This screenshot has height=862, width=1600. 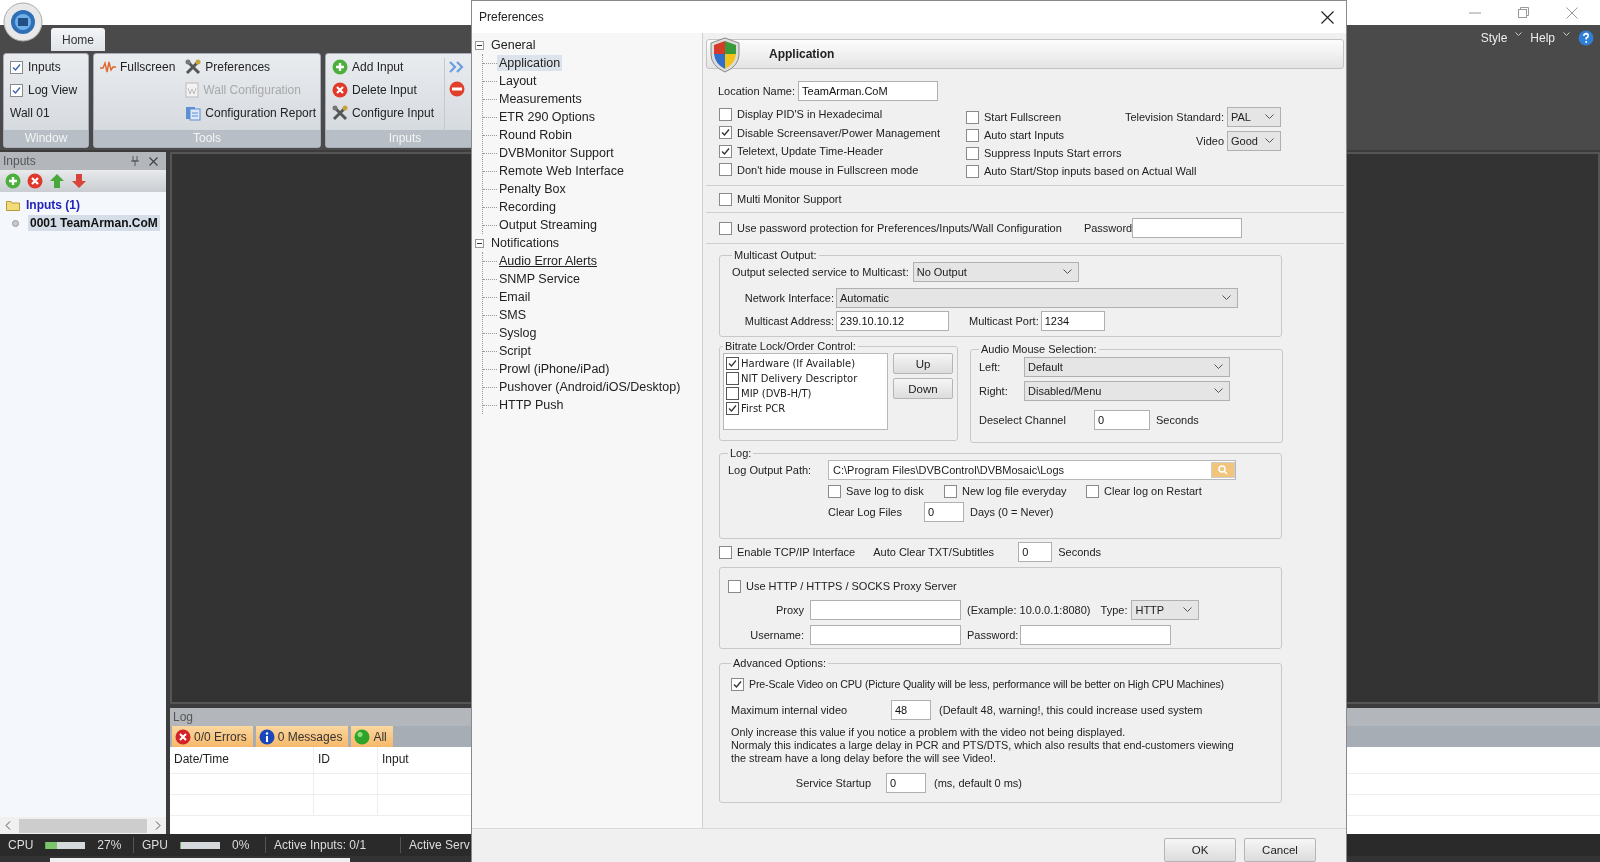 What do you see at coordinates (212, 736) in the screenshot?
I see `filter-button: 0/0 Errors` at bounding box center [212, 736].